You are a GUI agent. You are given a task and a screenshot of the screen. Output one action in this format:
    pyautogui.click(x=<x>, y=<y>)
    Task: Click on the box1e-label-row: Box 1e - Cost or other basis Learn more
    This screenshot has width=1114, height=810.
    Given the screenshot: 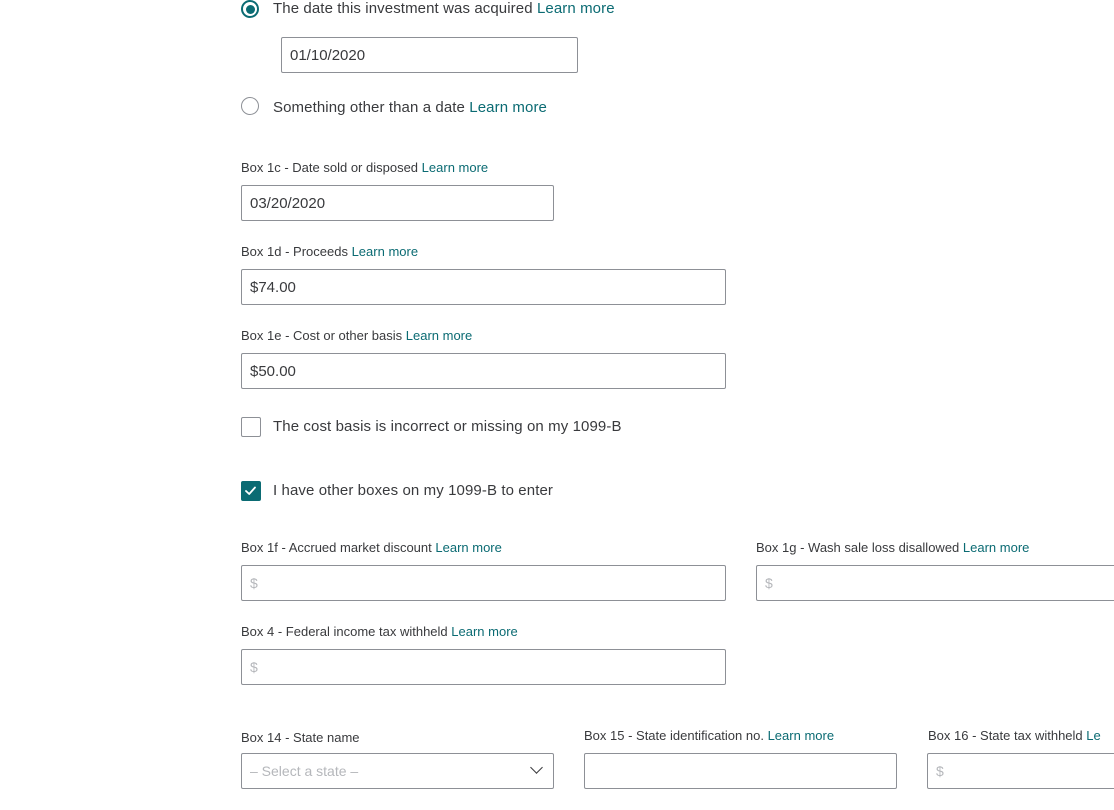 What is the action you would take?
    pyautogui.click(x=356, y=335)
    